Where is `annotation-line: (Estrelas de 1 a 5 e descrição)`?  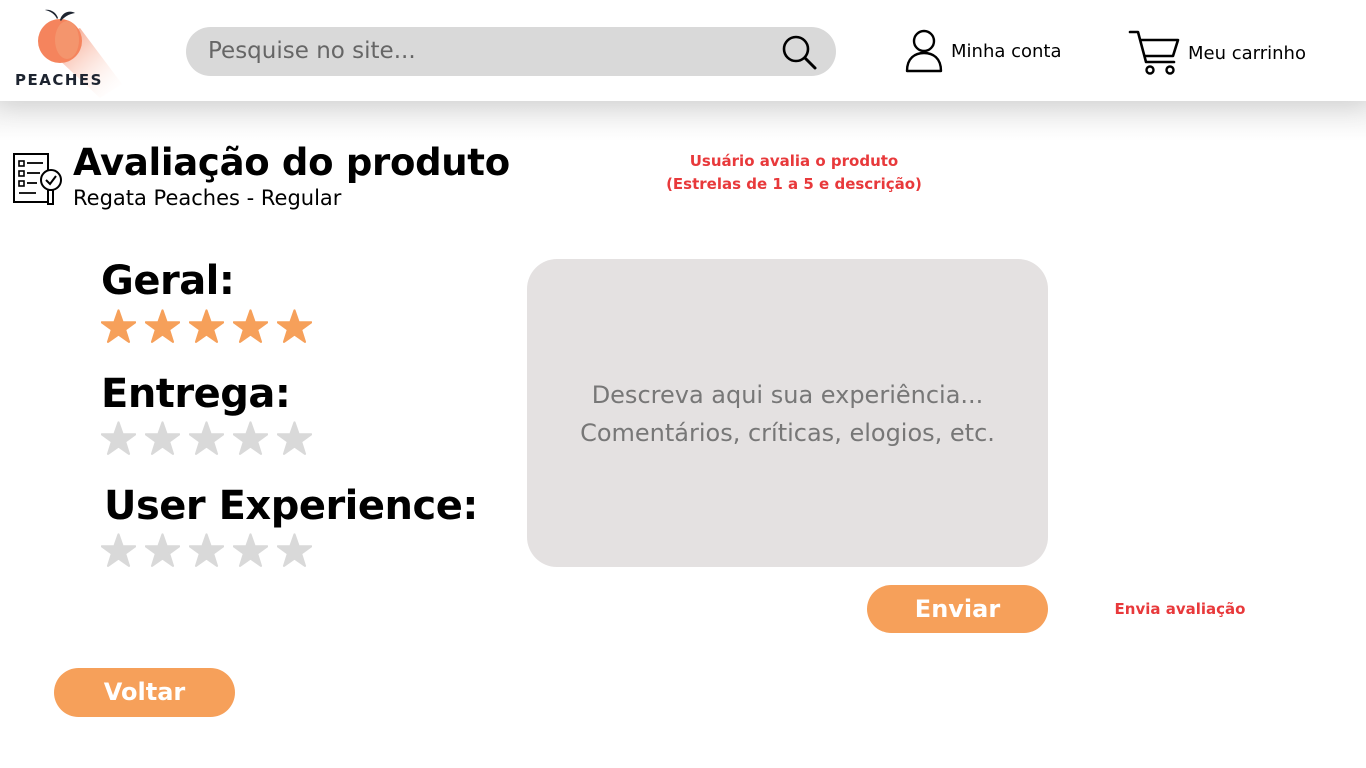
annotation-line: (Estrelas de 1 a 5 e descrição) is located at coordinates (794, 184).